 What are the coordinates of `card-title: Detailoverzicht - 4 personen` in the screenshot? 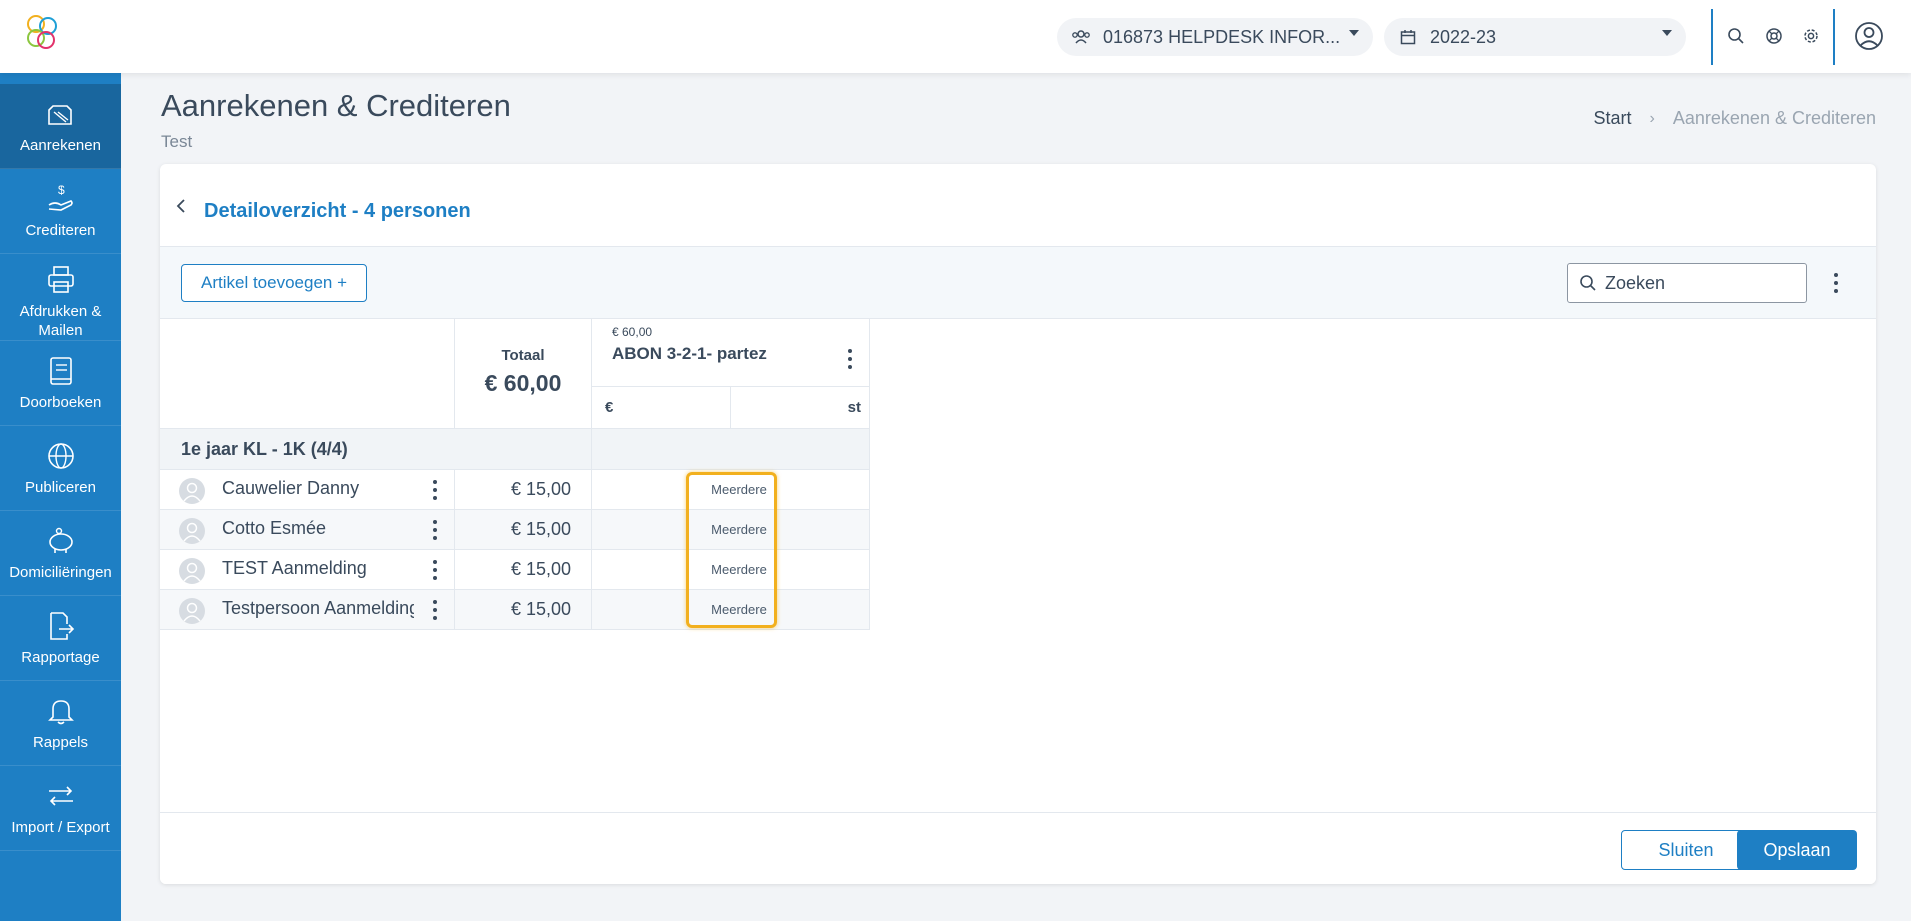 It's located at (337, 211).